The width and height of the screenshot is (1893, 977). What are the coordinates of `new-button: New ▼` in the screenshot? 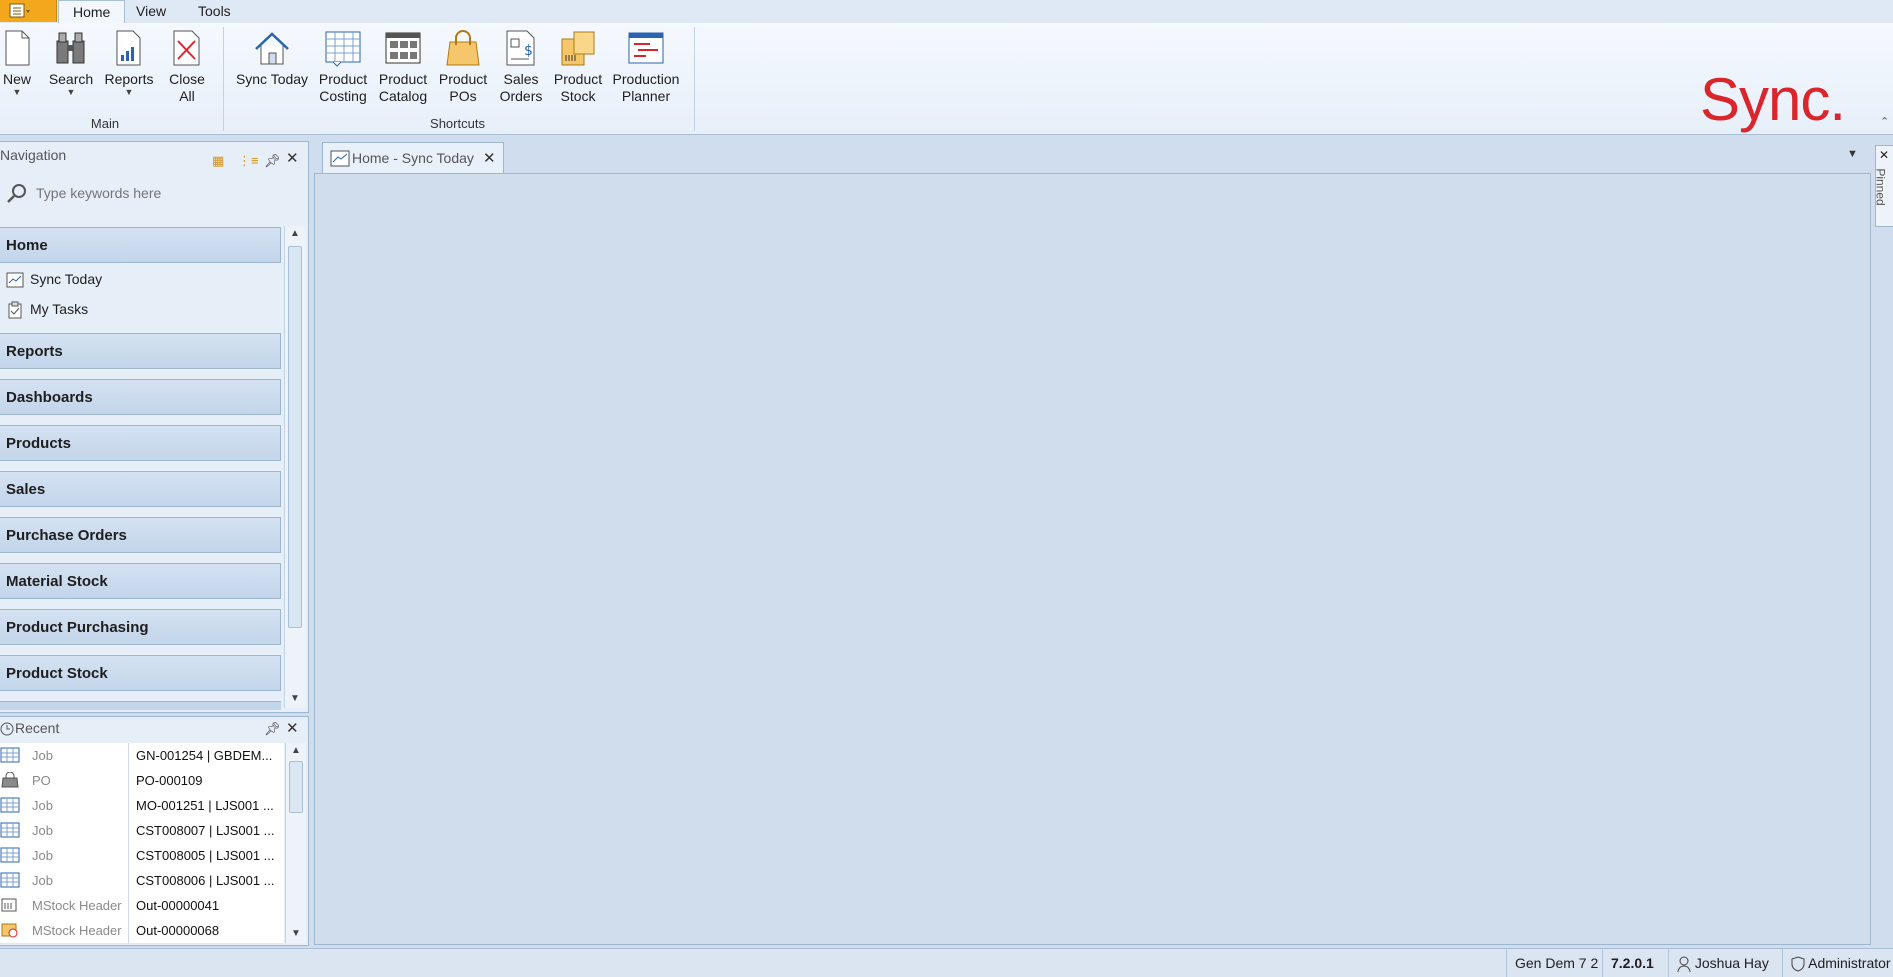 It's located at (17, 63).